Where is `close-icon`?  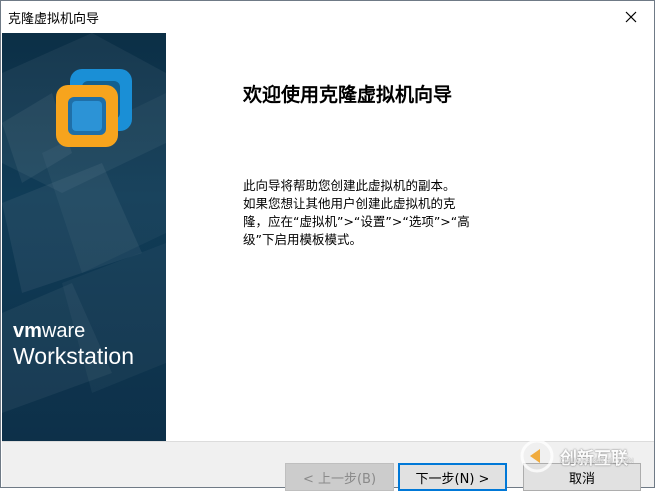 close-icon is located at coordinates (631, 16).